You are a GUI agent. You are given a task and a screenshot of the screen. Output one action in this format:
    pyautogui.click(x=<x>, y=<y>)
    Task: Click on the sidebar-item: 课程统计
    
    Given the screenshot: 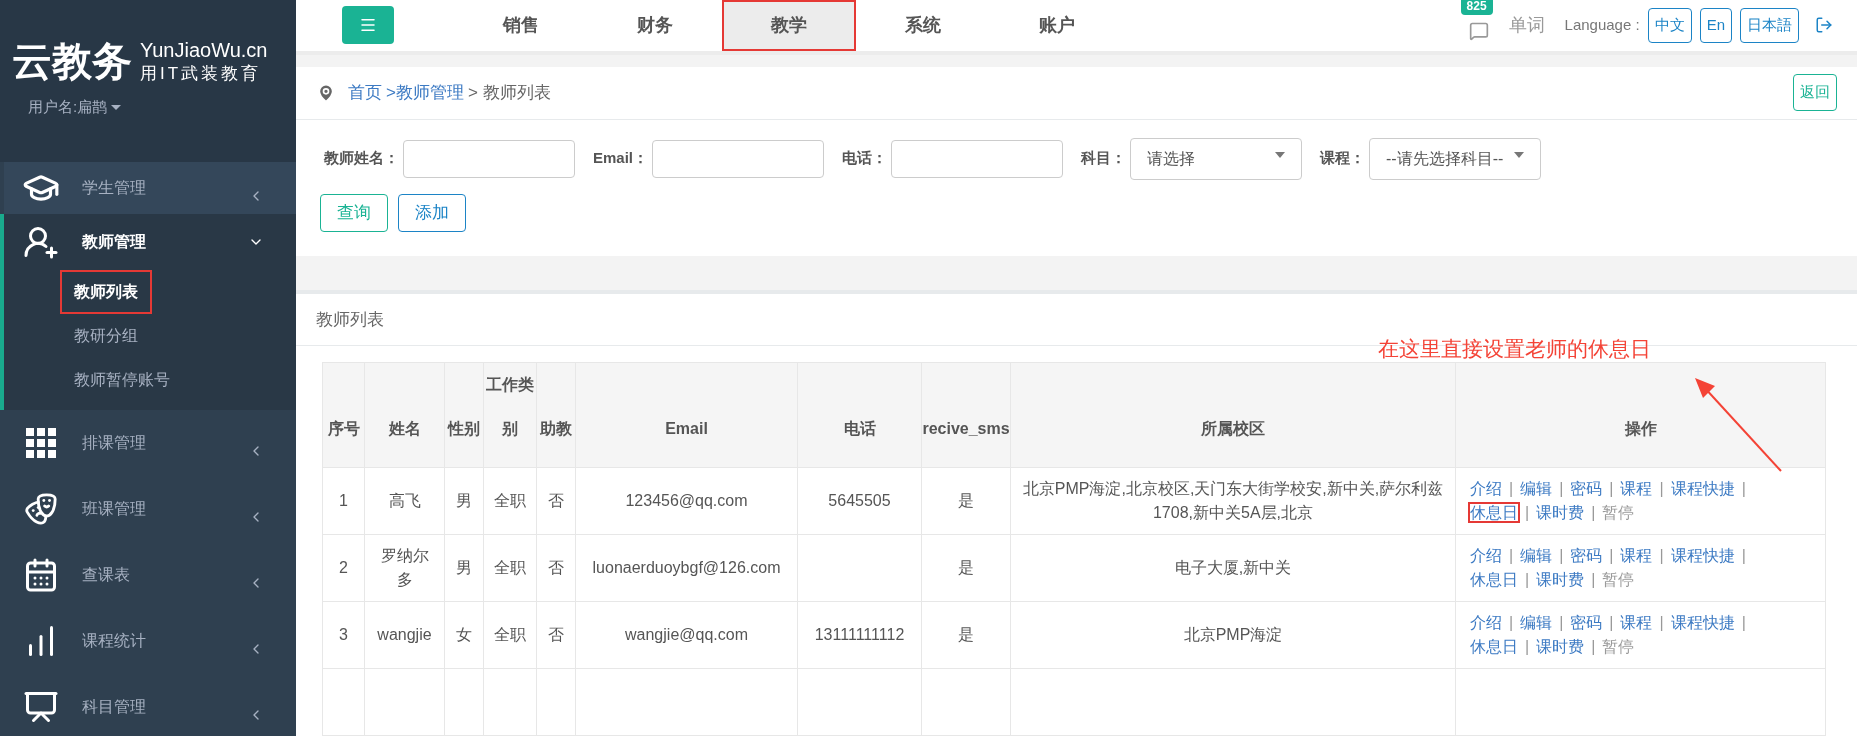 What is the action you would take?
    pyautogui.click(x=150, y=641)
    